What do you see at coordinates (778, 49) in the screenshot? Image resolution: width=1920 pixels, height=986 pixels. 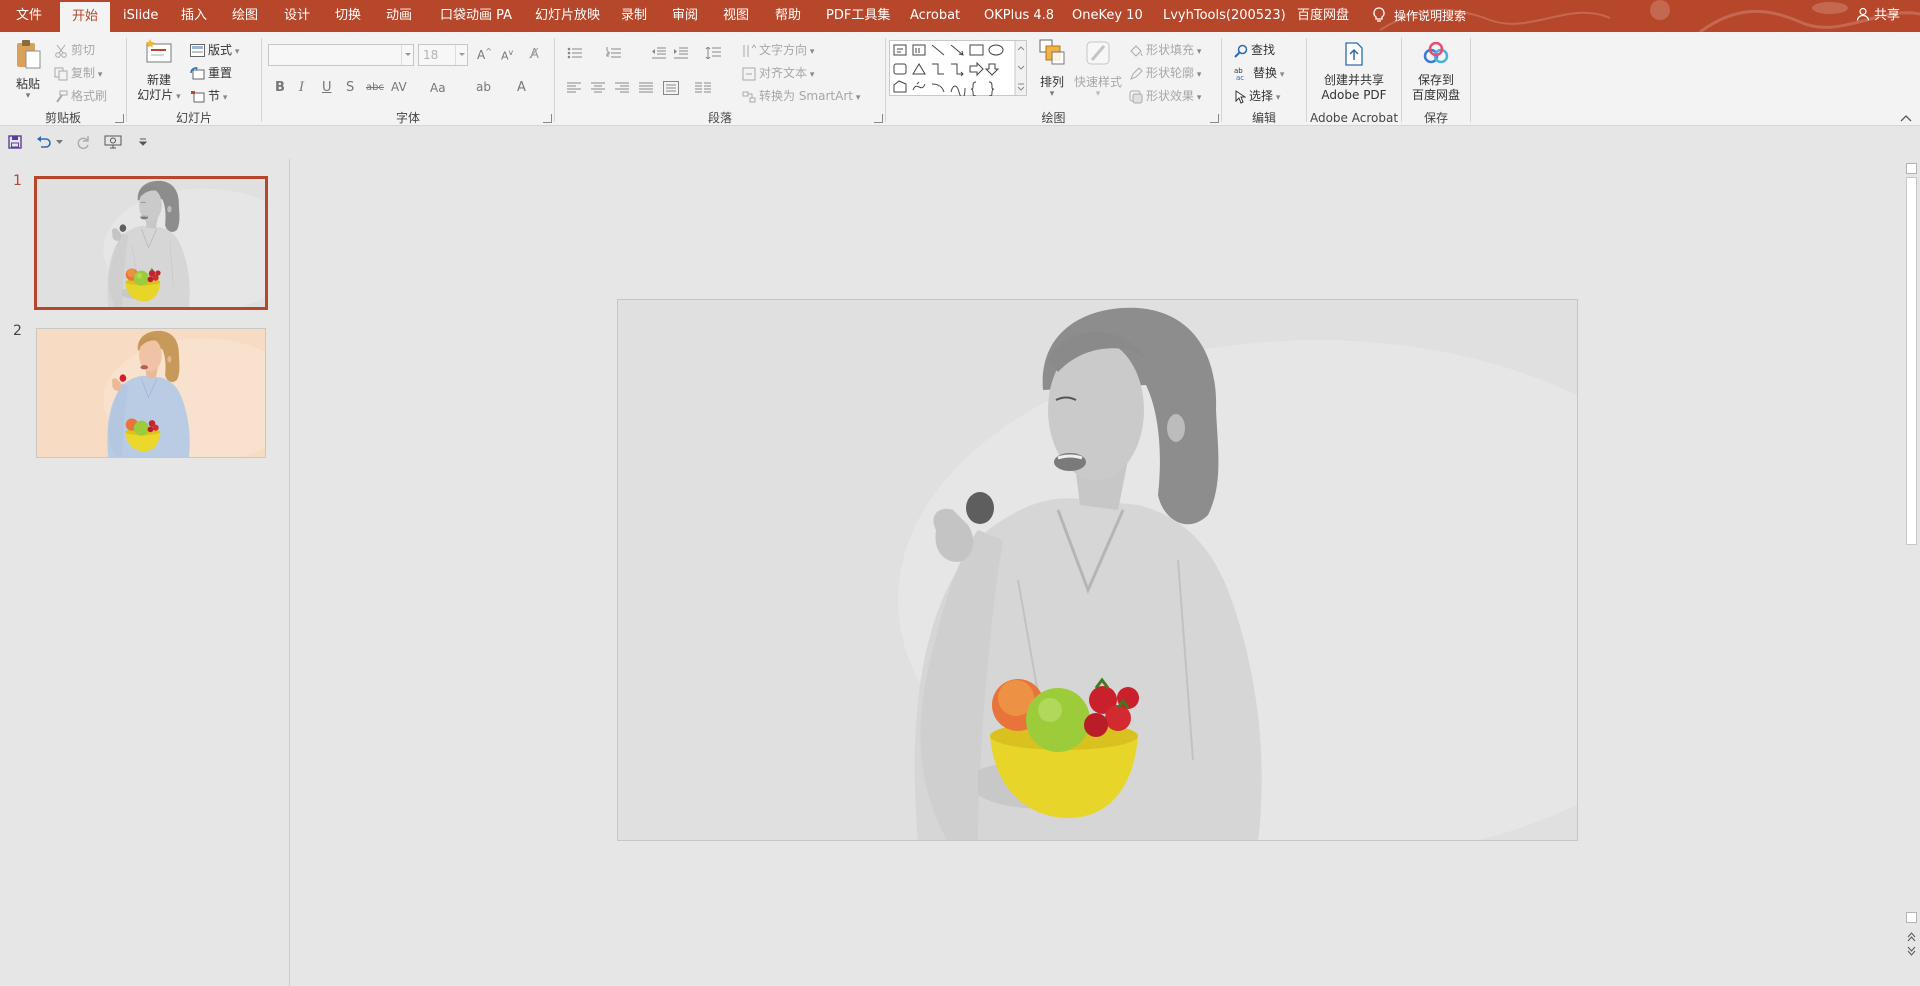 I see `text-direction-button: 文字方向` at bounding box center [778, 49].